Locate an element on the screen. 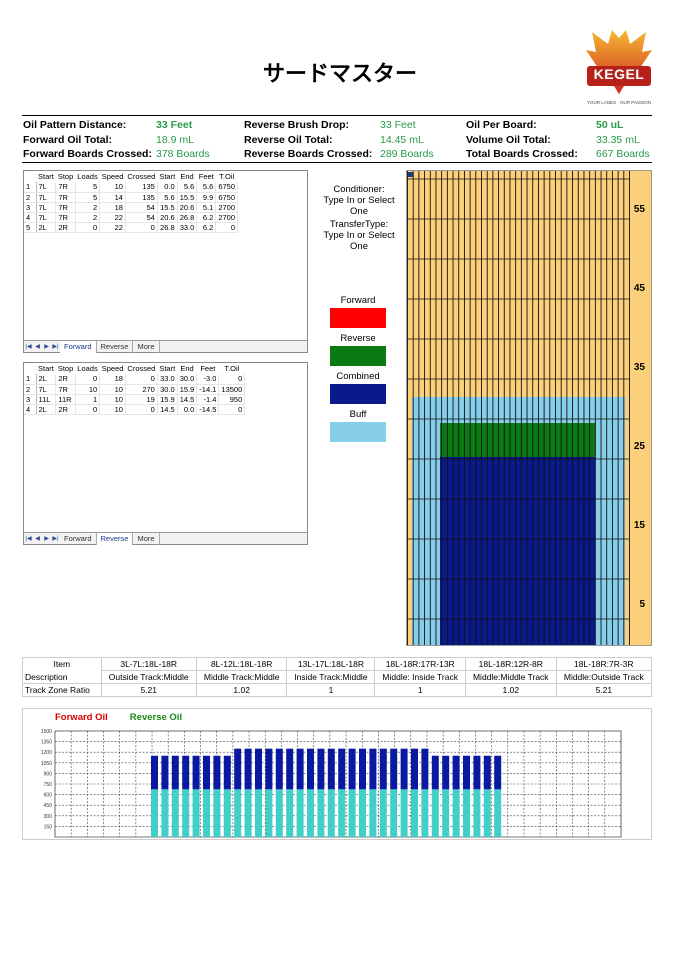  table-cell: -3.0 is located at coordinates (208, 379).